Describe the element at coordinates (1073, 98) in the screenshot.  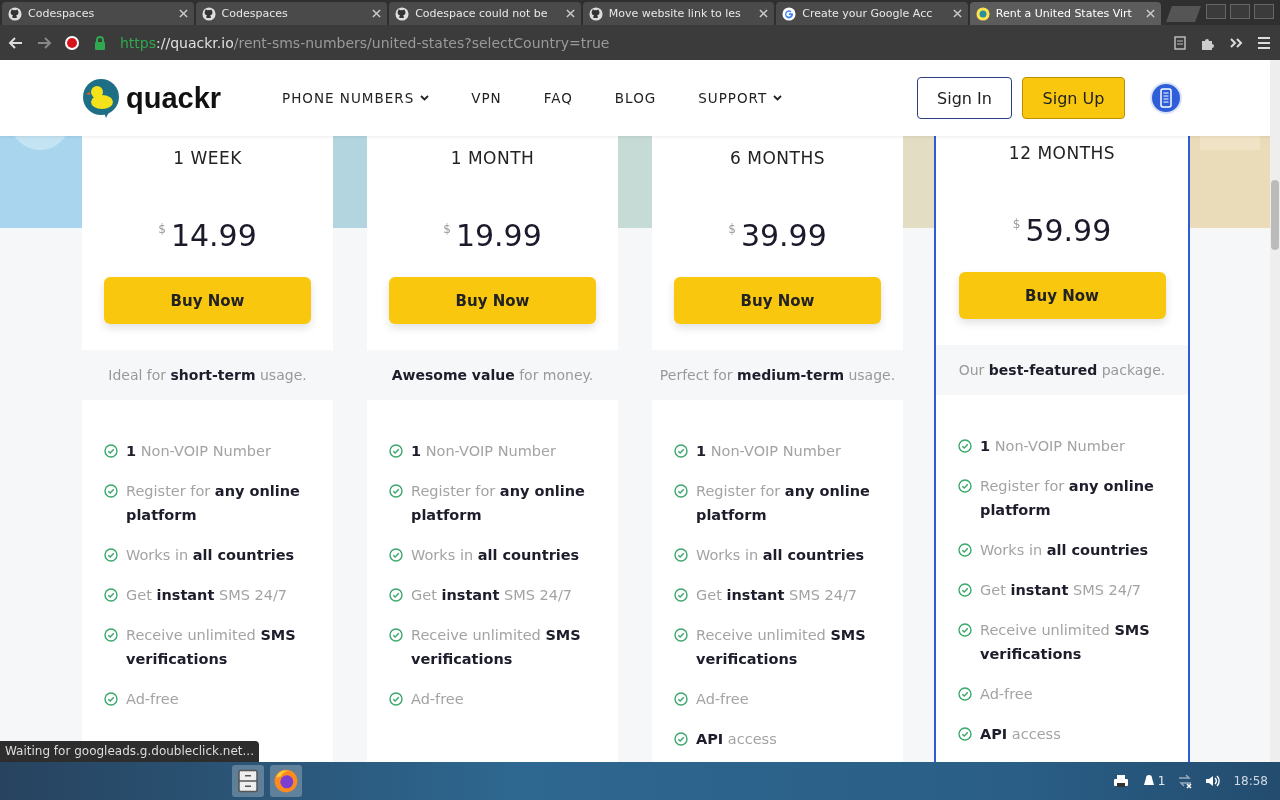
I see `sign-up-button: Sign Up` at that location.